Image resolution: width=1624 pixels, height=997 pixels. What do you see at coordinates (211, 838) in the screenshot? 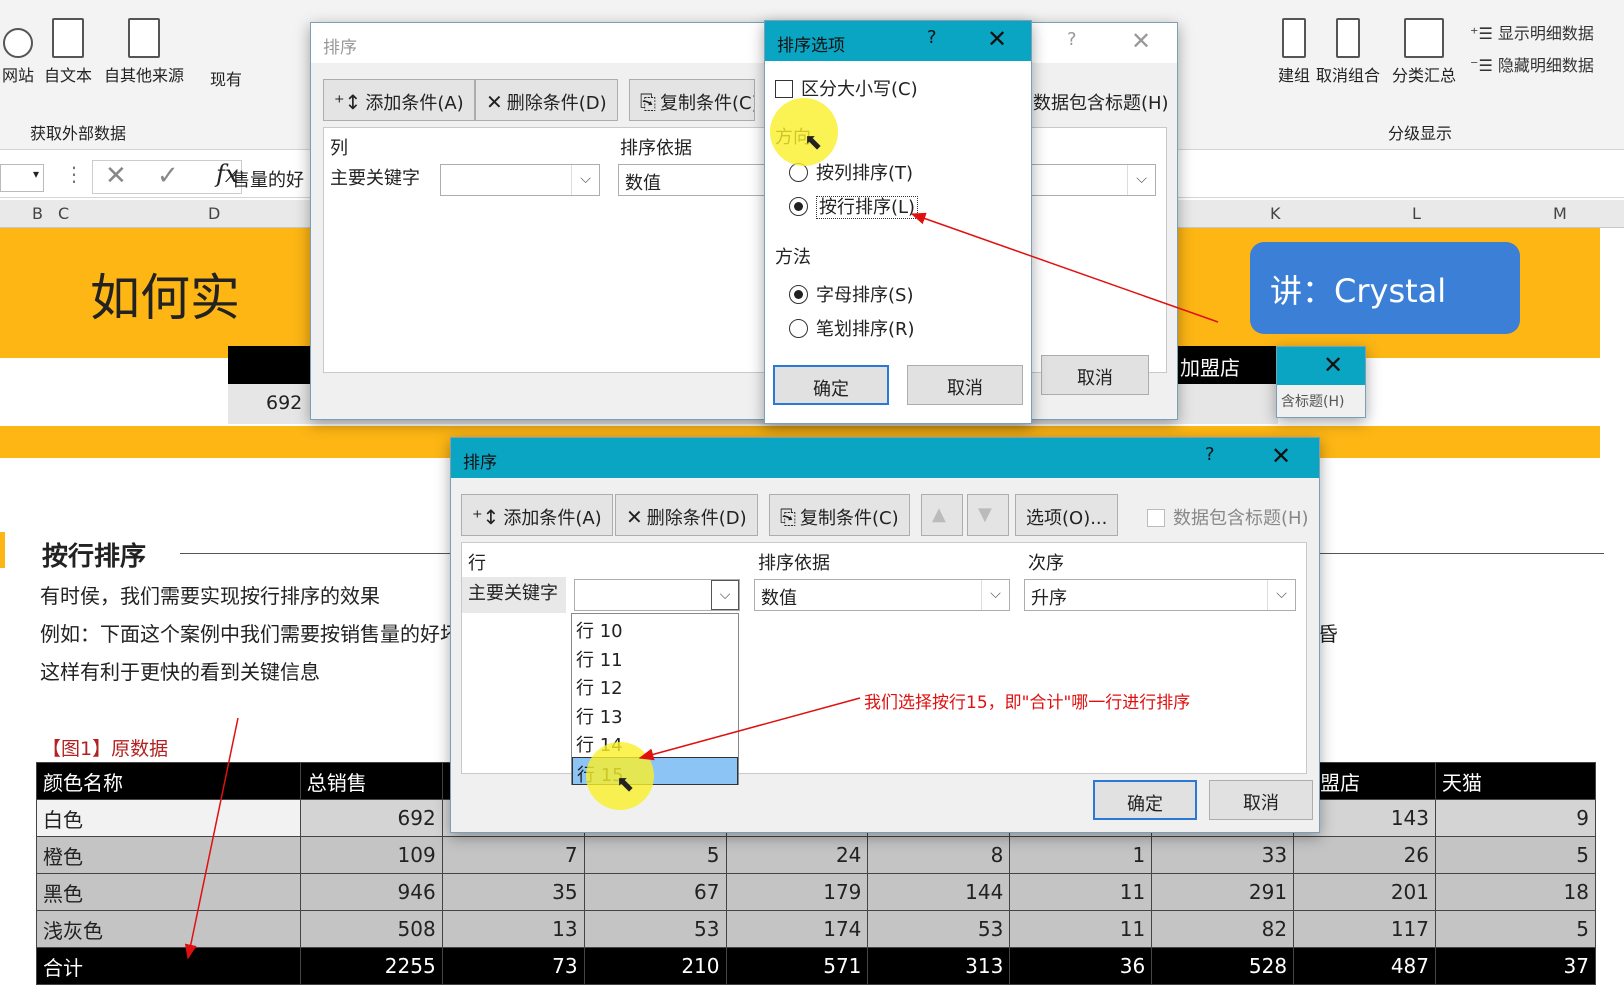
I see `arrow-to-total-row` at bounding box center [211, 838].